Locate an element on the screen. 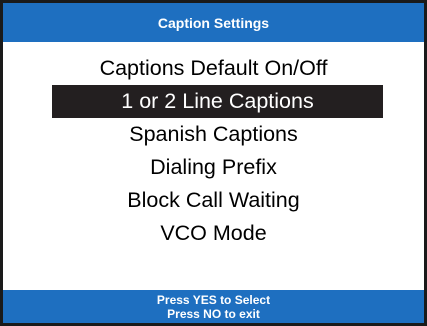 This screenshot has height=326, width=427. menu-item-block-call-waiting: Block Call Waiting is located at coordinates (213, 200).